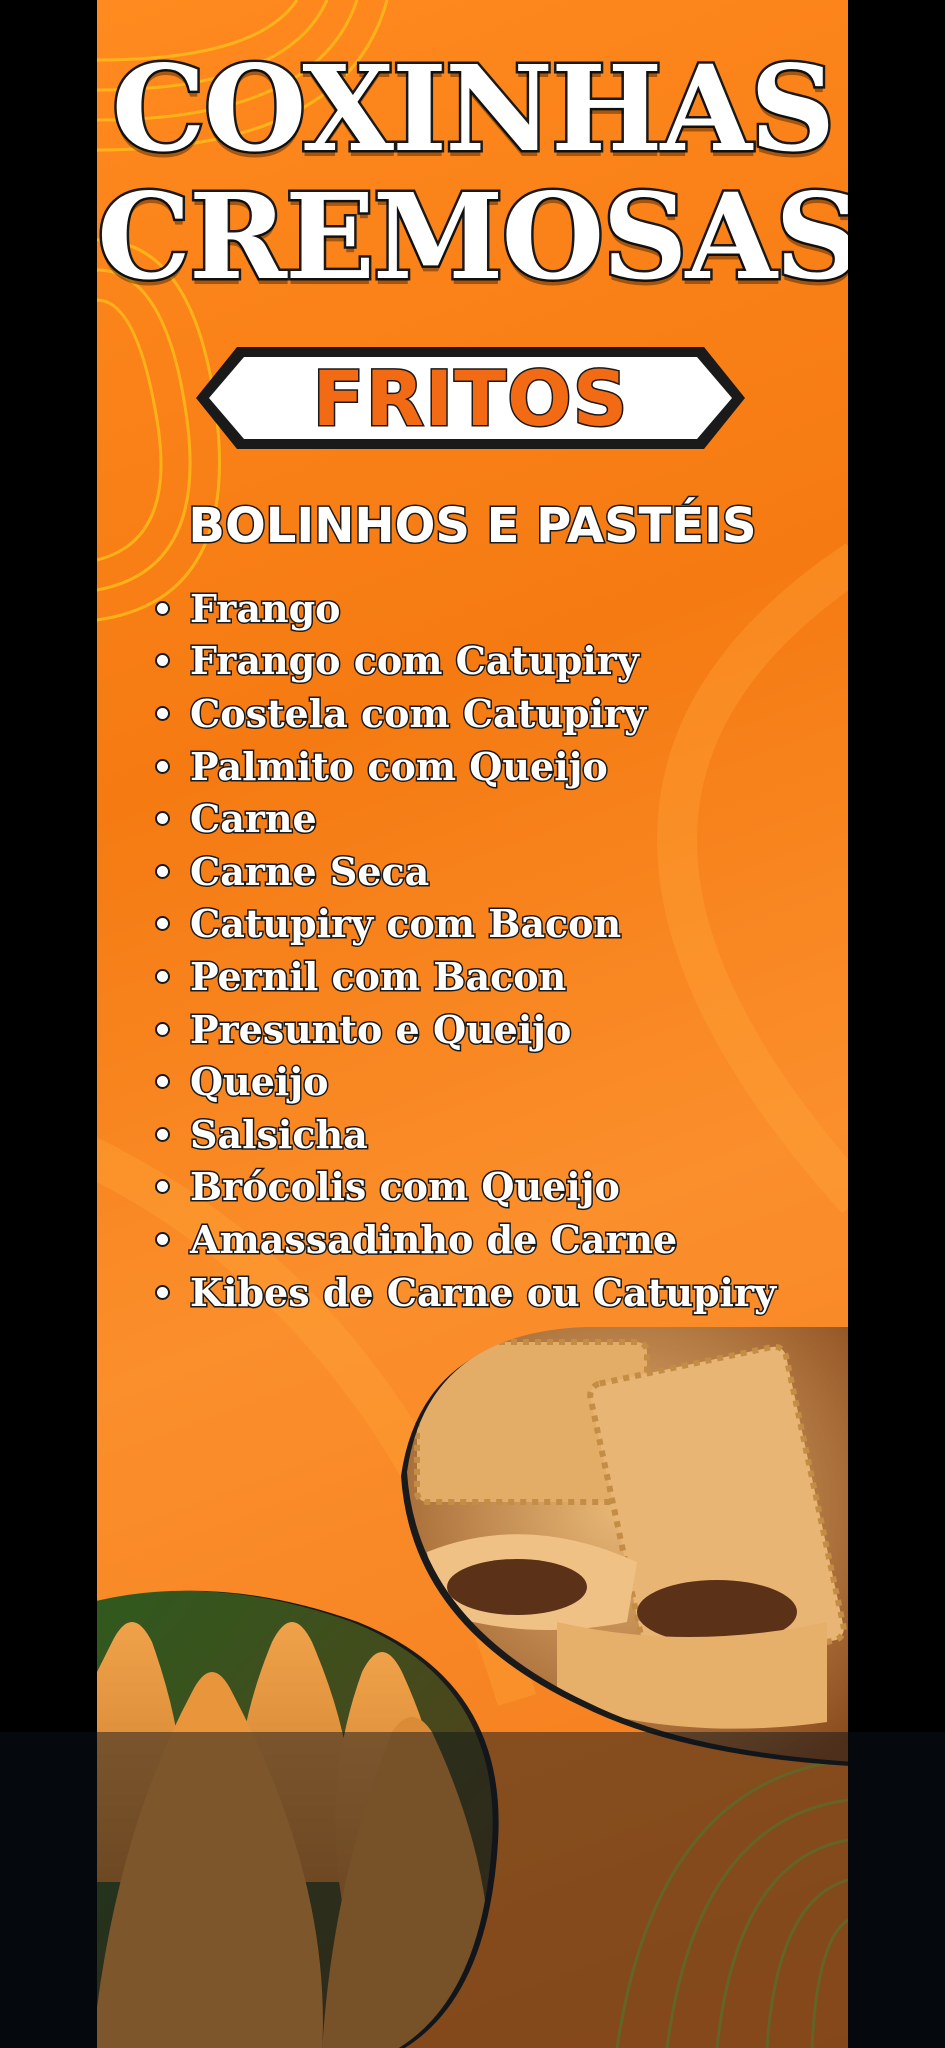 Image resolution: width=945 pixels, height=2048 pixels. I want to click on list-item: Palmito com Queijo, so click(465, 766).